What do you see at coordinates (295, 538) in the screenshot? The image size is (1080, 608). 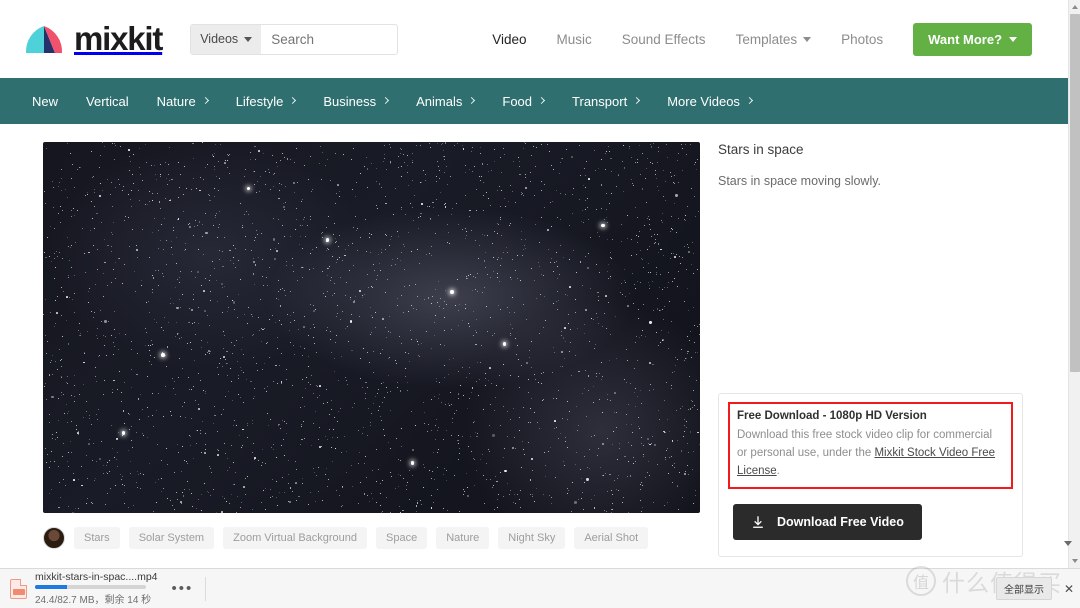 I see `tag-zoom-virtual-background: Zoom Virtual Background` at bounding box center [295, 538].